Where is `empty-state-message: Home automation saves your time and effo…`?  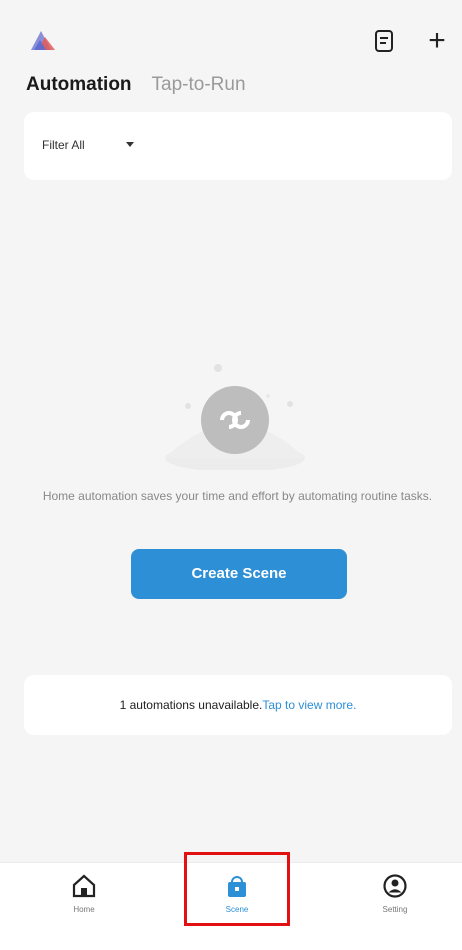
empty-state-message: Home automation saves your time and effo… is located at coordinates (237, 496).